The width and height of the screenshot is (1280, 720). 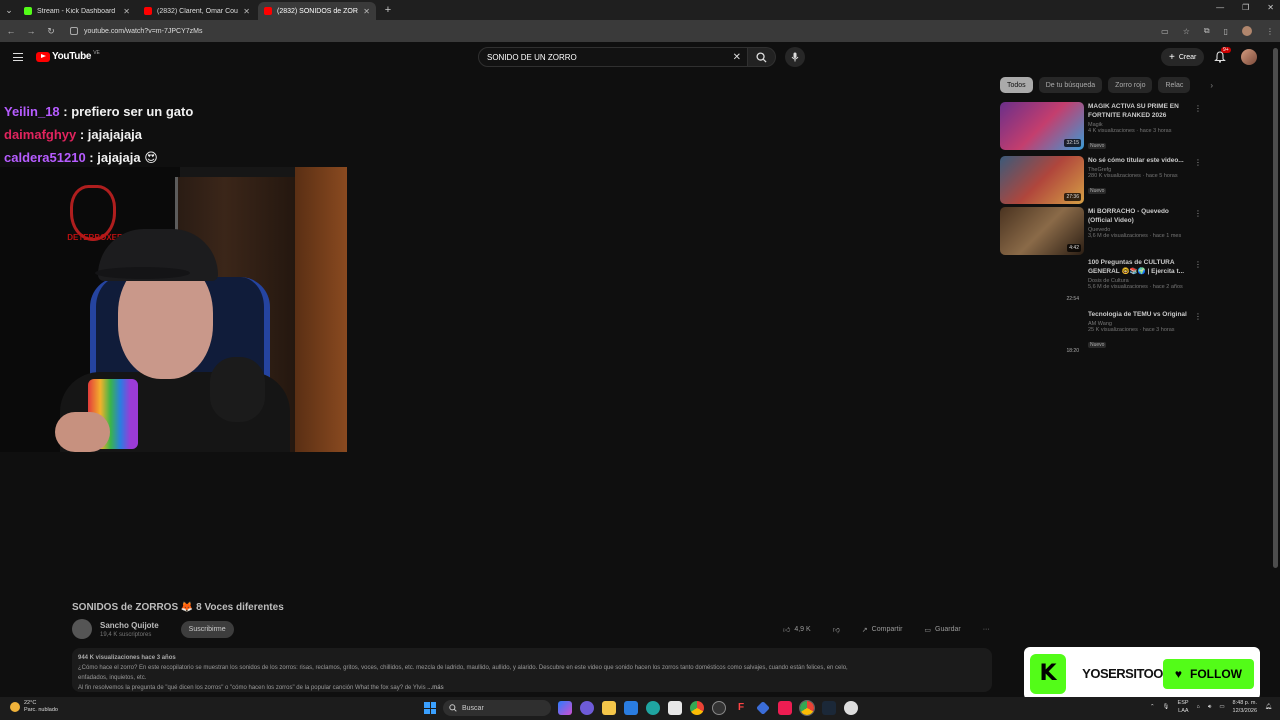 What do you see at coordinates (608, 31) in the screenshot?
I see `url-field: youtube.com/watch?v=m-7JPCY7zMs` at bounding box center [608, 31].